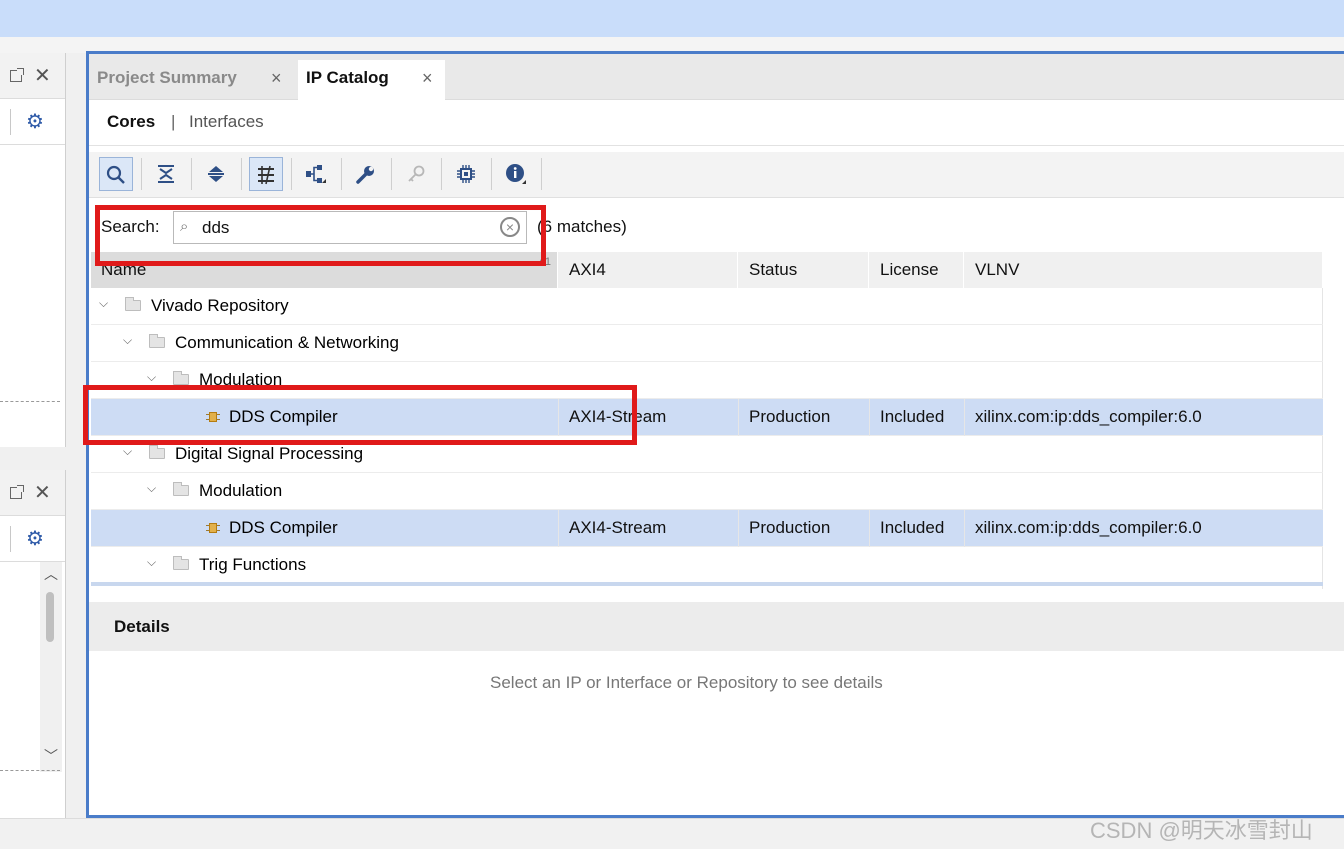 Image resolution: width=1344 pixels, height=849 pixels. What do you see at coordinates (1144, 270) in the screenshot?
I see `column-header-vlnv: VLNV` at bounding box center [1144, 270].